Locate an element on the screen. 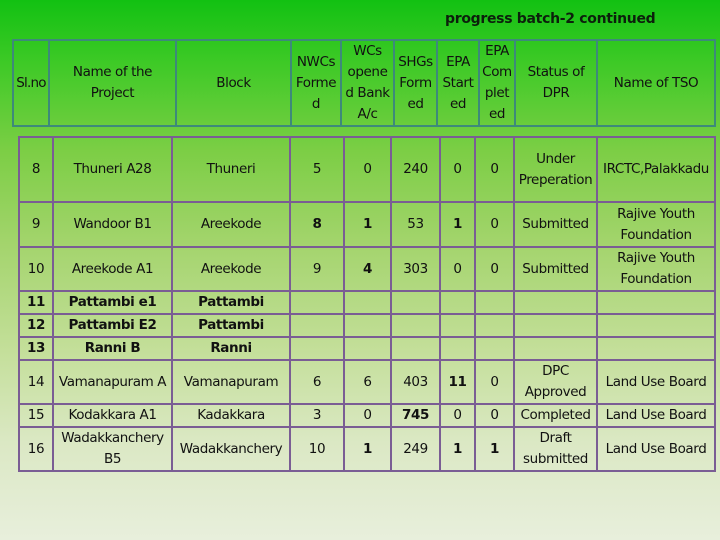 Image resolution: width=720 pixels, height=540 pixels. header-label: SHGs Form ed is located at coordinates (415, 82).